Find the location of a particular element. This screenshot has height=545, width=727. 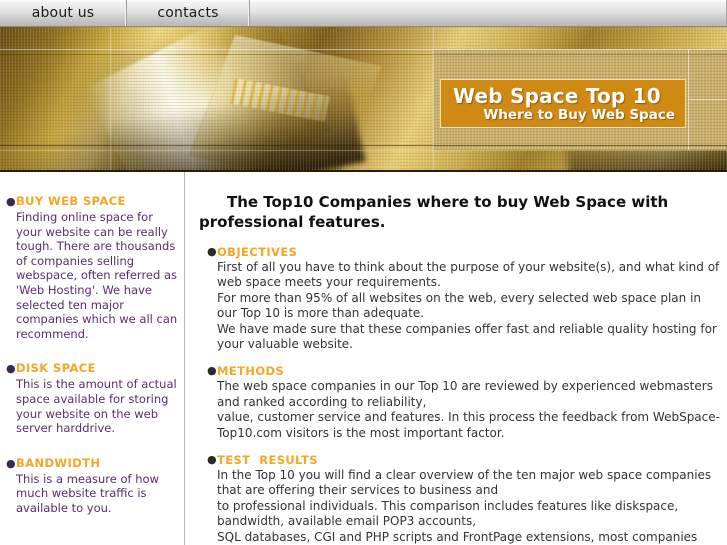

nav-tab-contacts-label: contacts is located at coordinates (188, 13).